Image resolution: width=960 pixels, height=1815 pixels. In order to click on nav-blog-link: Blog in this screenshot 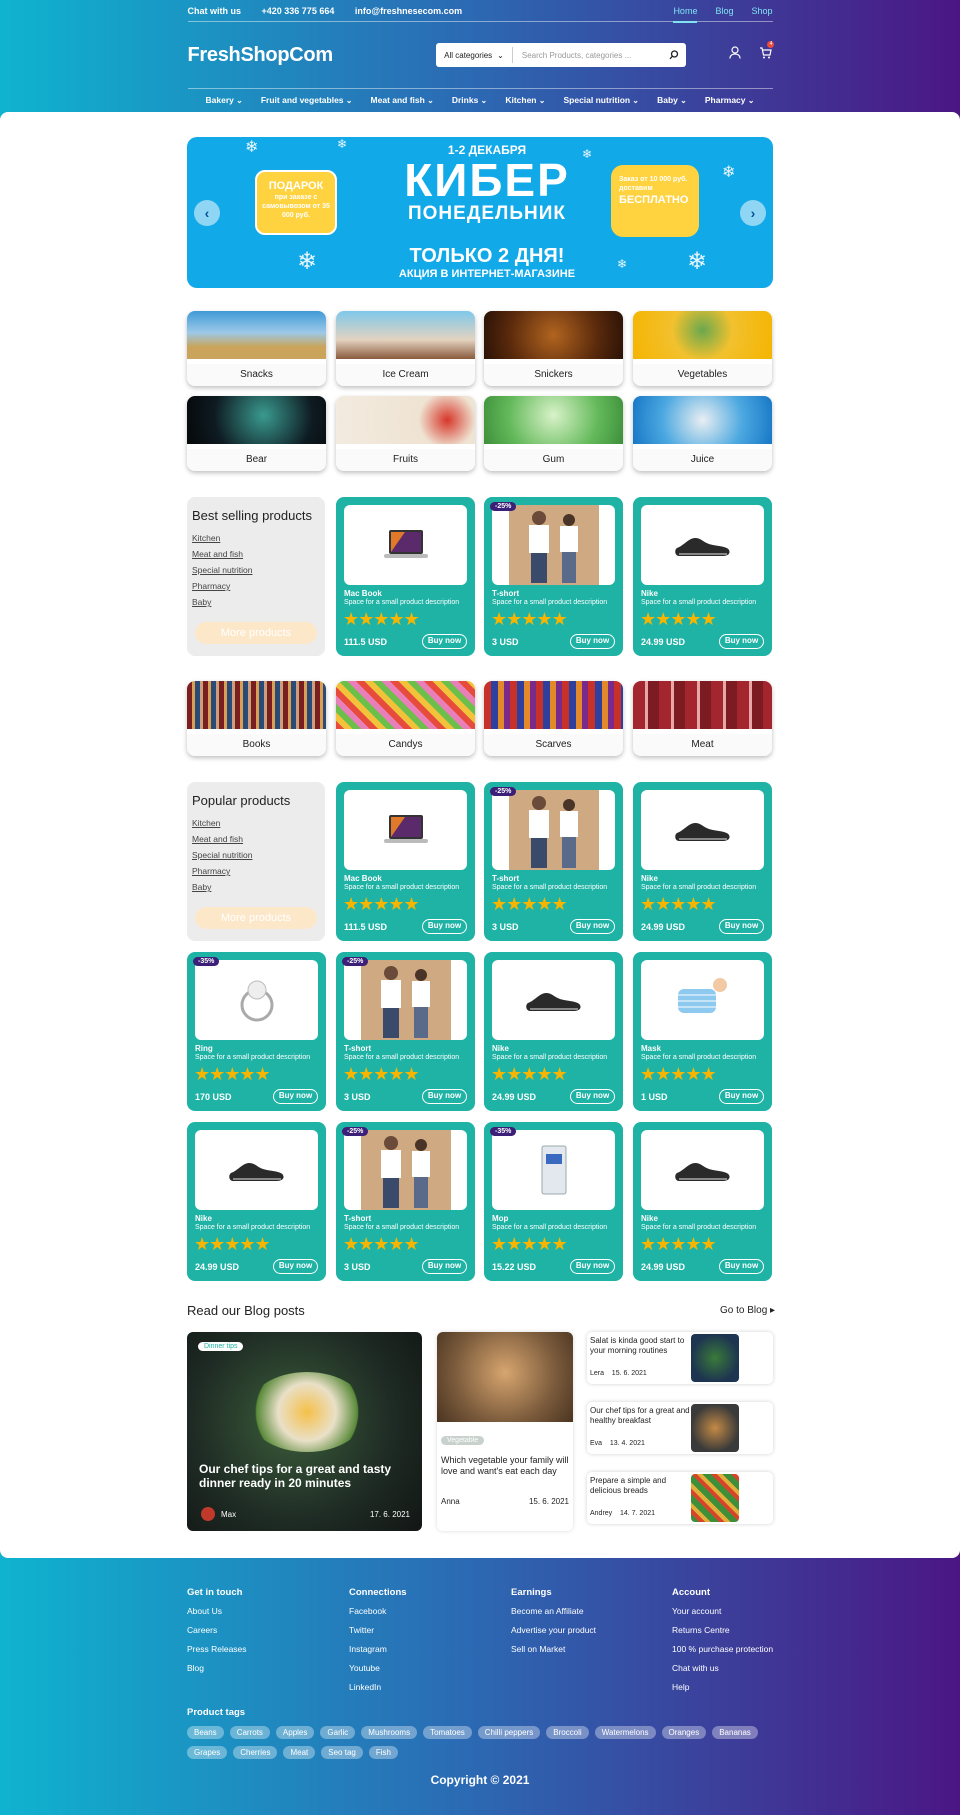, I will do `click(724, 11)`.